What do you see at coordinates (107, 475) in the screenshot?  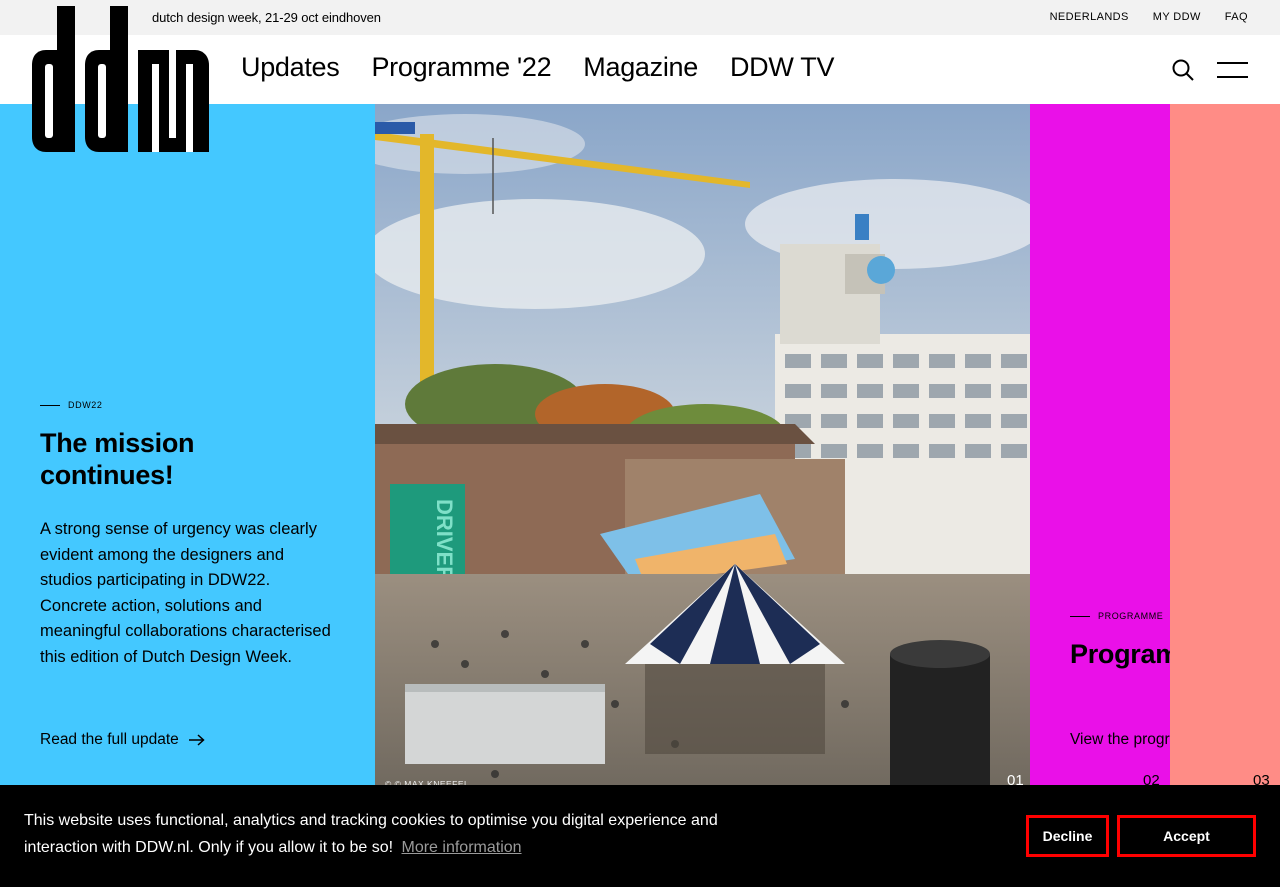 I see `panel-title-line2: continues!` at bounding box center [107, 475].